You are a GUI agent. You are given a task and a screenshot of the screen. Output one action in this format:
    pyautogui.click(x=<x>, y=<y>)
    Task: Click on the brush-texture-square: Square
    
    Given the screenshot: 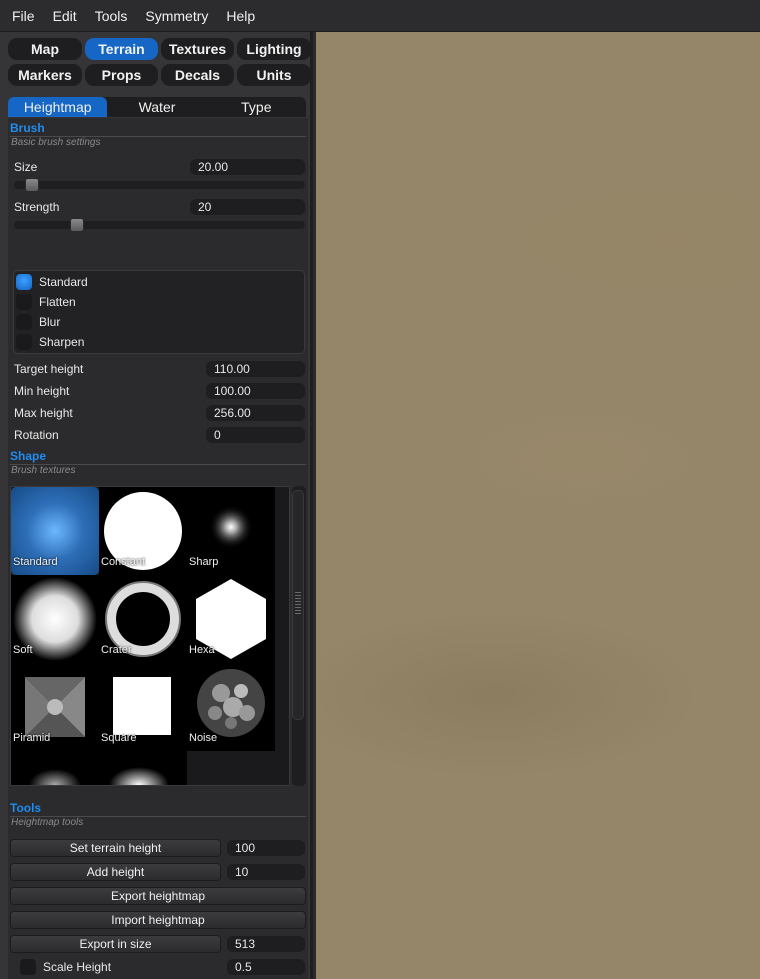 What is the action you would take?
    pyautogui.click(x=143, y=707)
    